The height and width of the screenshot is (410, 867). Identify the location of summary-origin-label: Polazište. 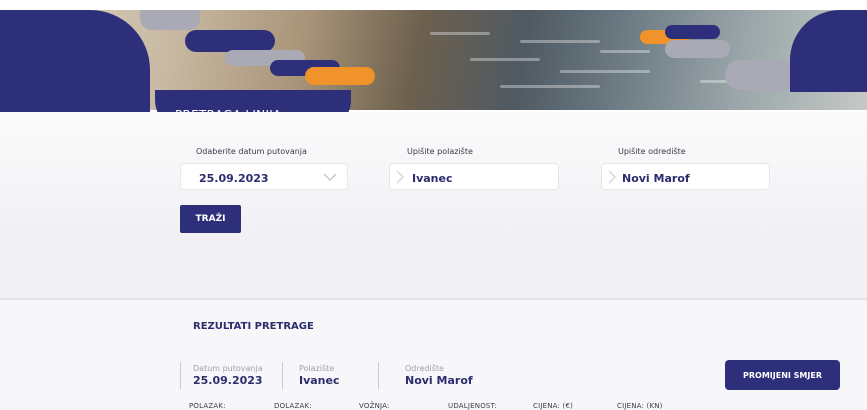
(317, 368).